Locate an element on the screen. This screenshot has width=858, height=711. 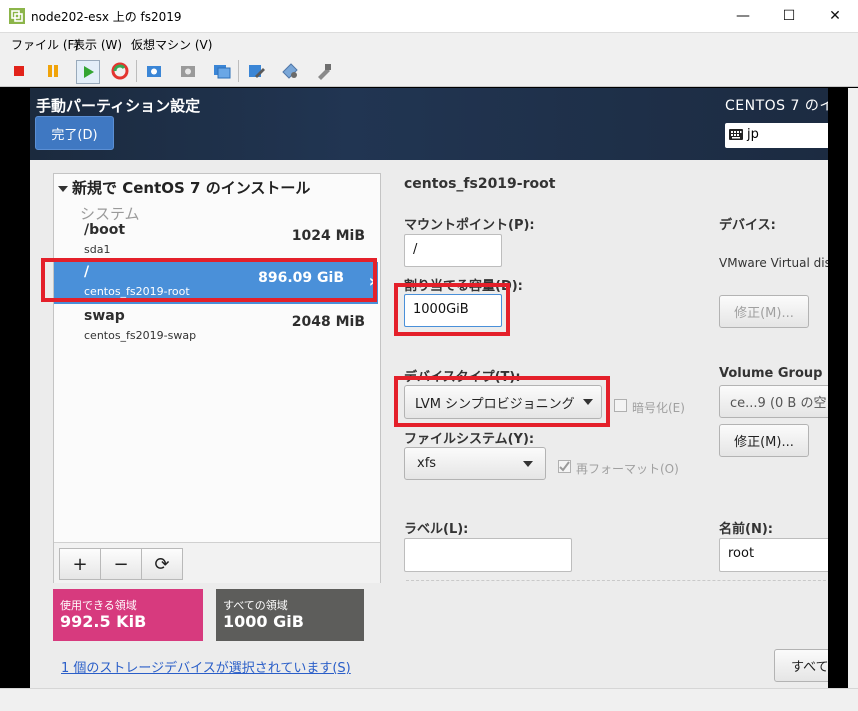
divider is located at coordinates (617, 580).